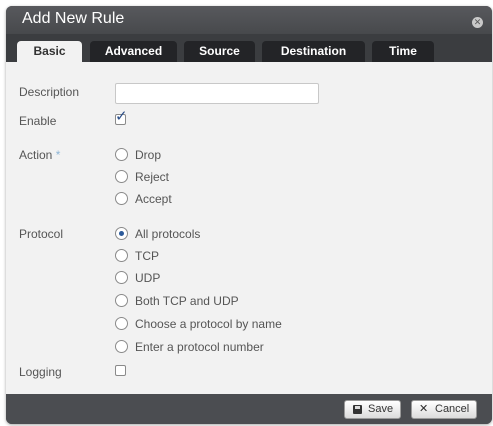 This screenshot has height=426, width=493. Describe the element at coordinates (121, 198) in the screenshot. I see `action-radio-accept` at that location.